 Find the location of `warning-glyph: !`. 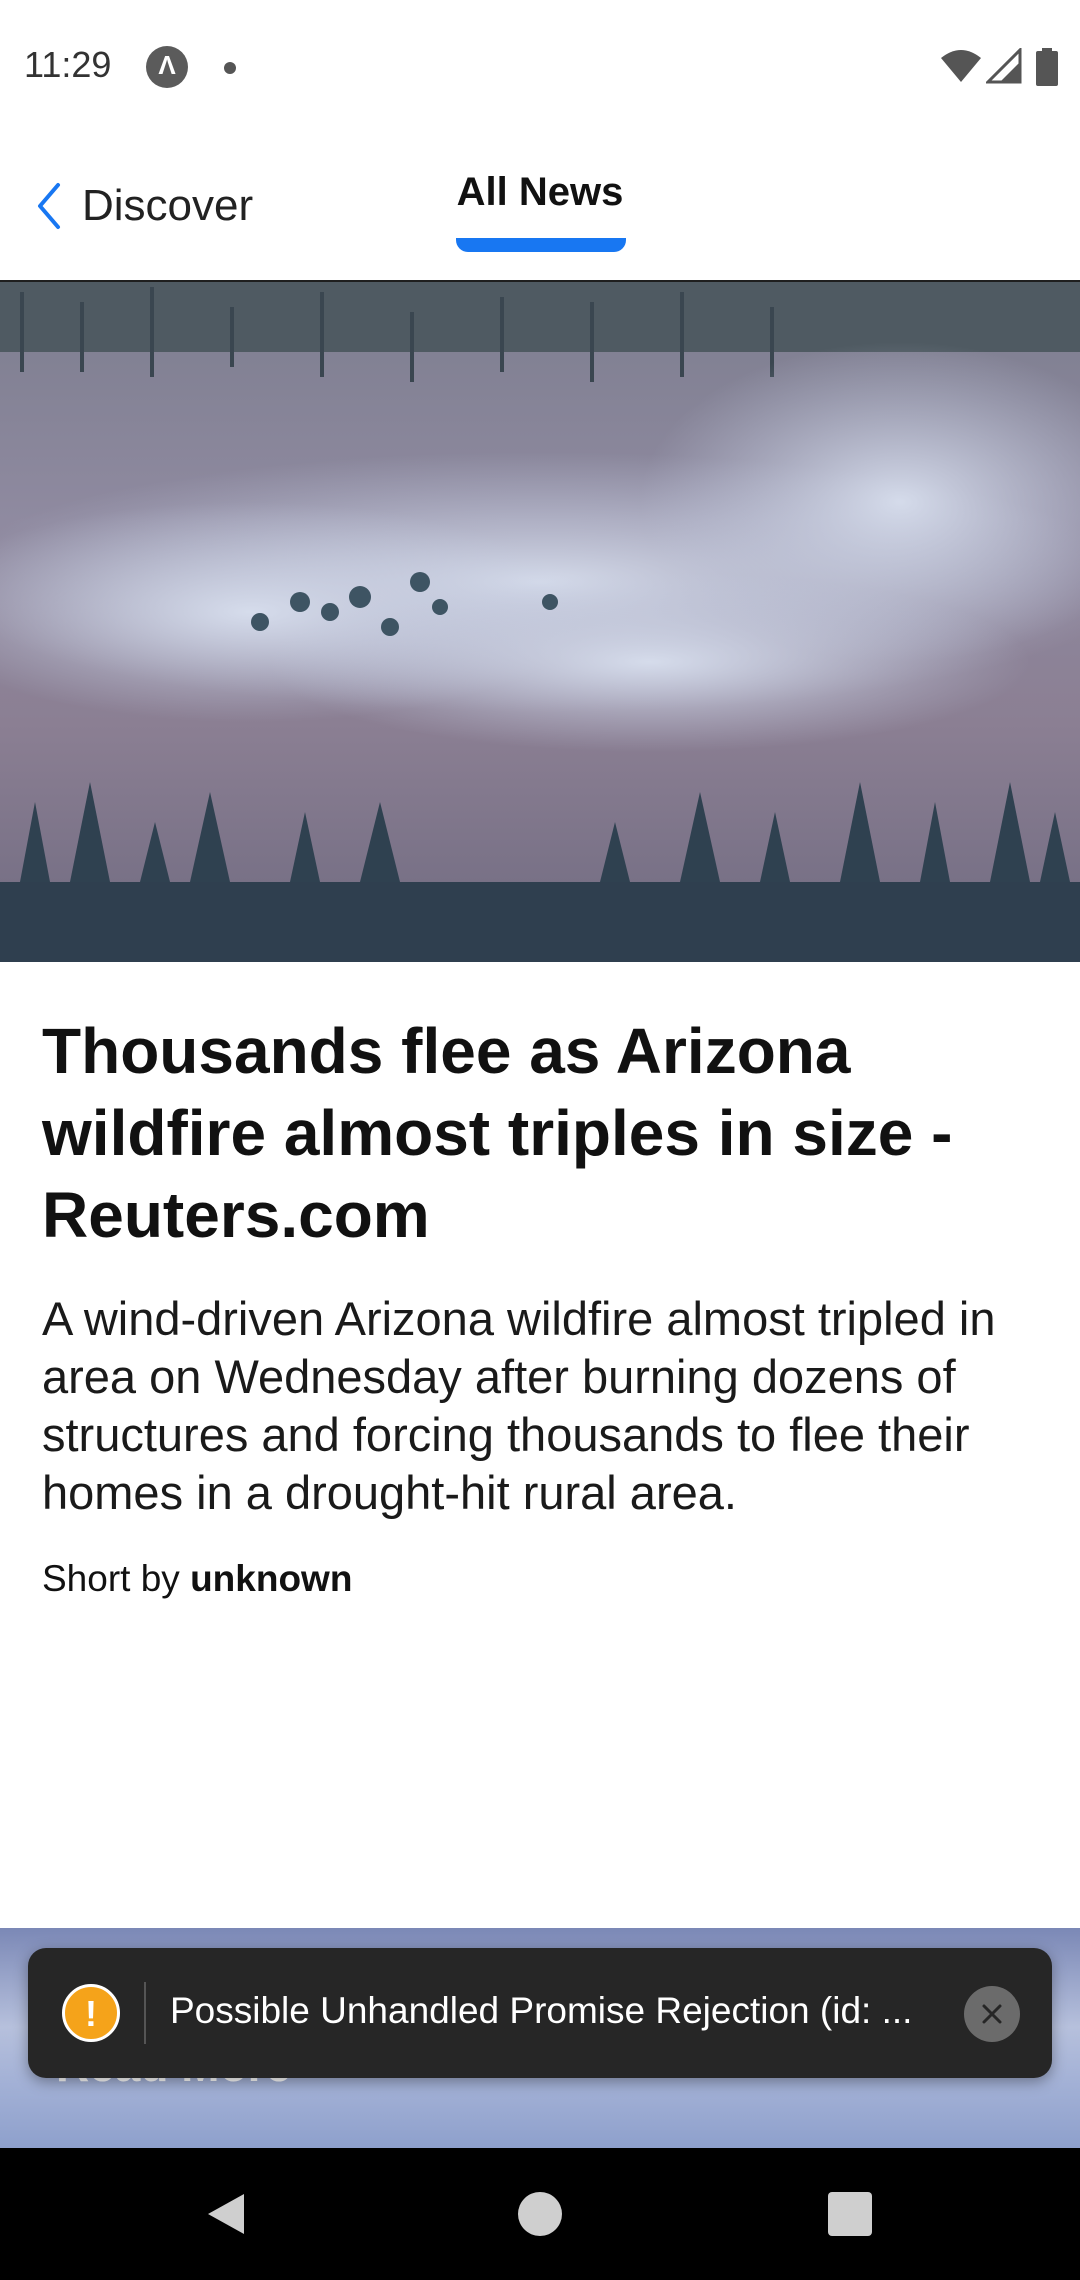

warning-glyph: ! is located at coordinates (91, 2013).